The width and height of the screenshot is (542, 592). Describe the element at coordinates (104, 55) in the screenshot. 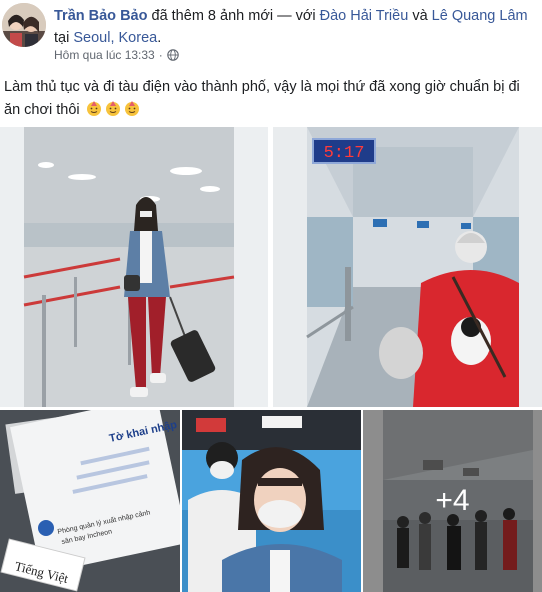

I see `post-timestamp: Hôm qua lúc 13:33` at that location.